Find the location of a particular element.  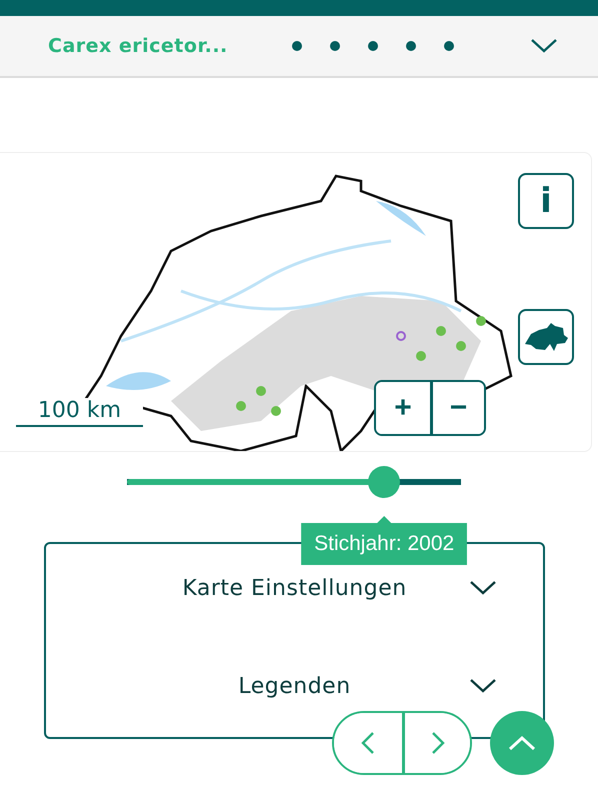

chevron-up-icon is located at coordinates (522, 743).